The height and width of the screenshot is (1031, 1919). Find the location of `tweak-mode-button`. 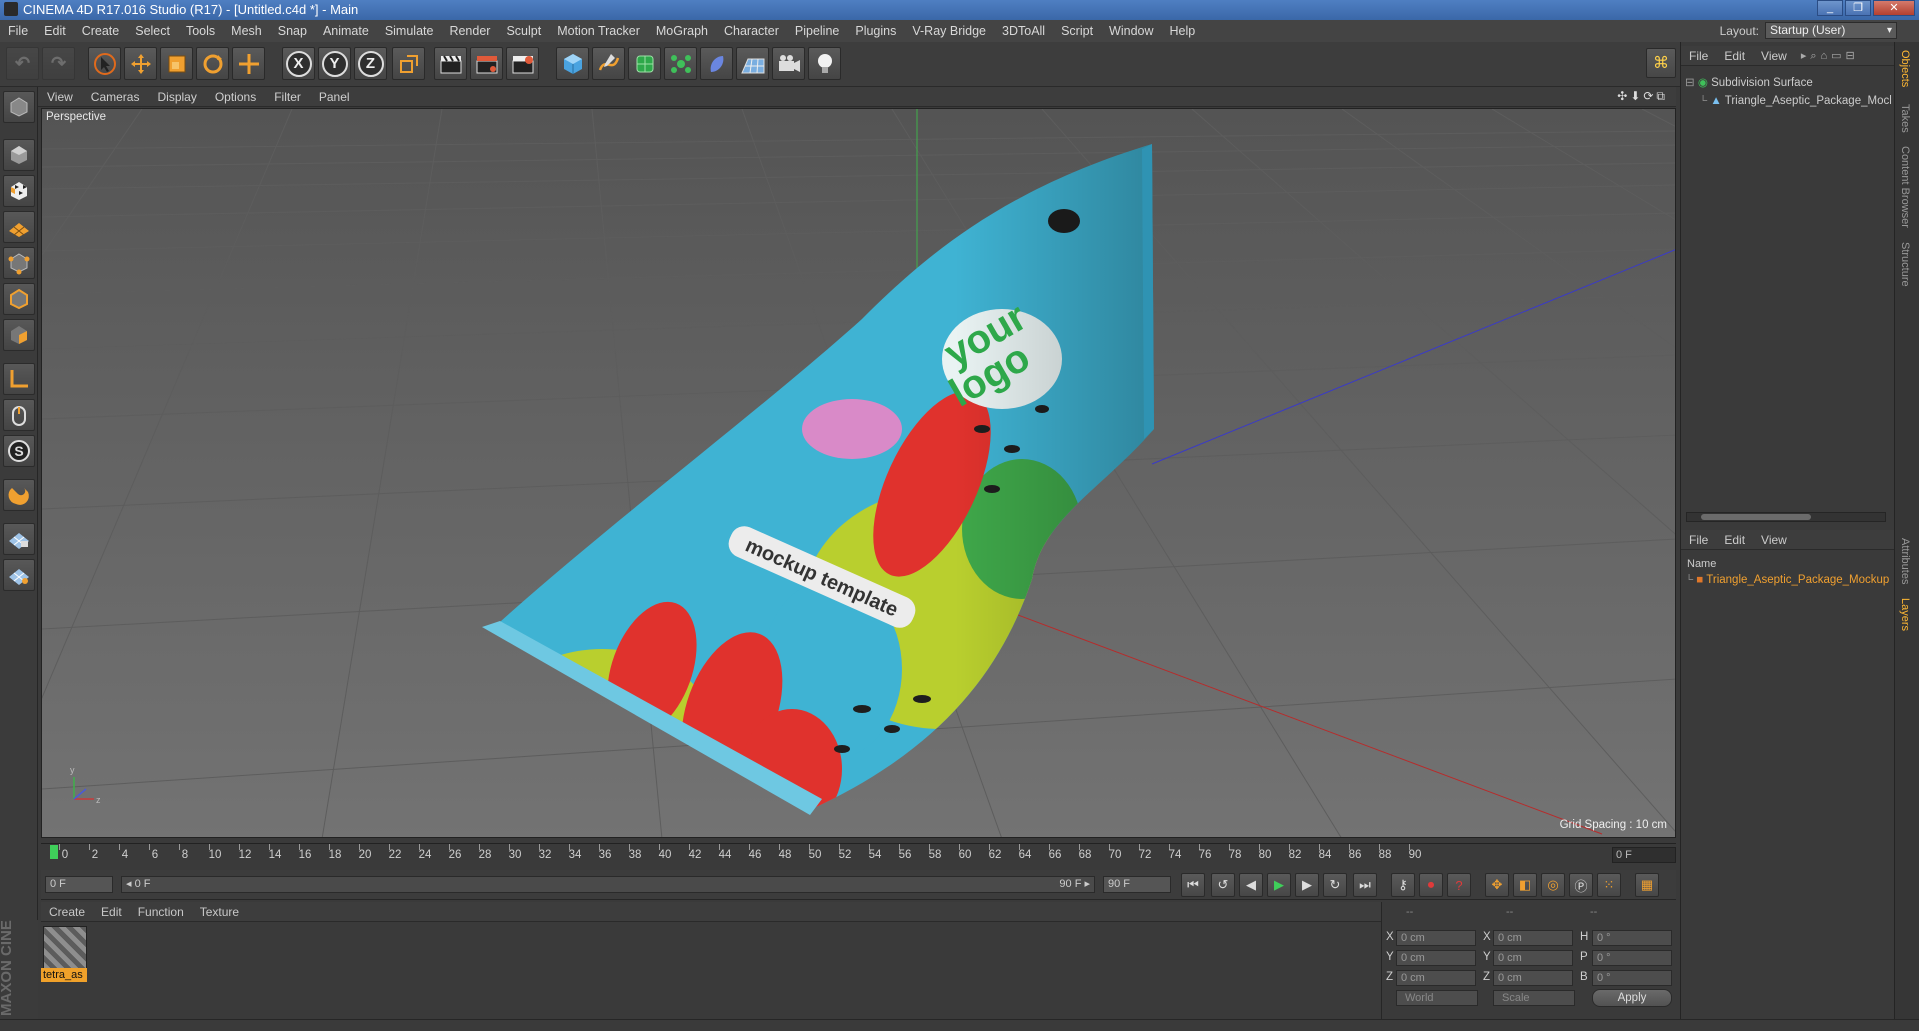

tweak-mode-button is located at coordinates (19, 415).